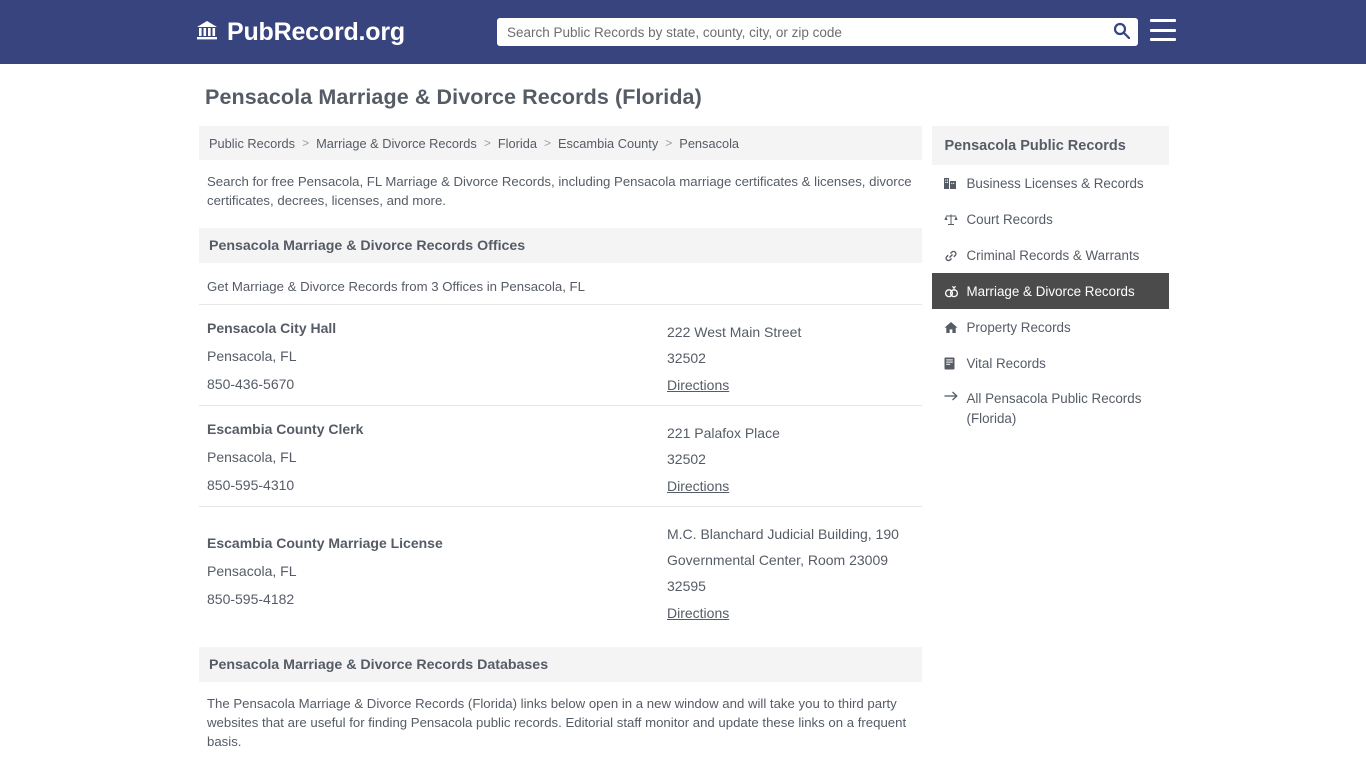  Describe the element at coordinates (285, 429) in the screenshot. I see `office-name: Escambia County Clerk` at that location.